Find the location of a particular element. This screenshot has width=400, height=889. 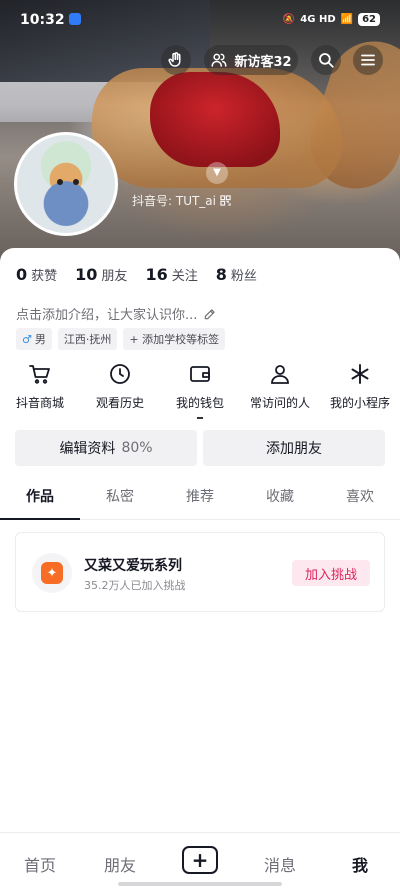

douyin-id-text: 抖音号: TUT_ai is located at coordinates (174, 201).